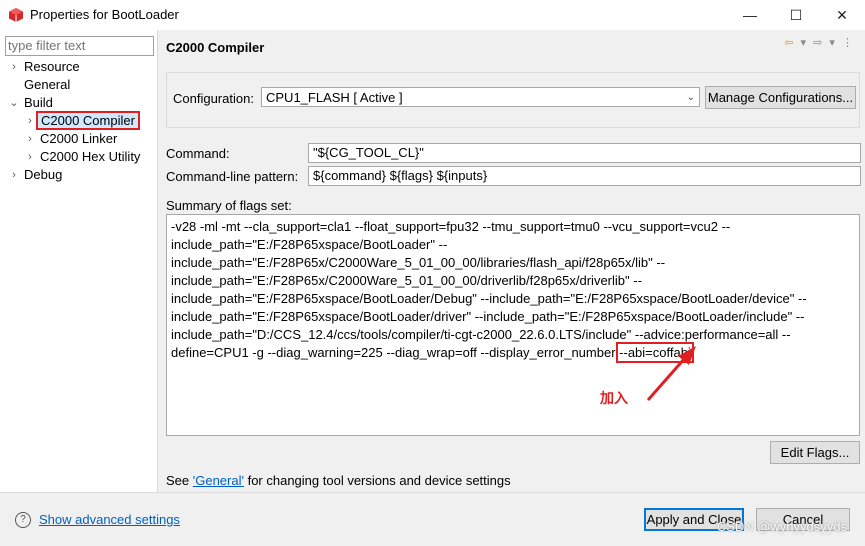  I want to click on back-arrow-icon: ⇦, so click(789, 43).